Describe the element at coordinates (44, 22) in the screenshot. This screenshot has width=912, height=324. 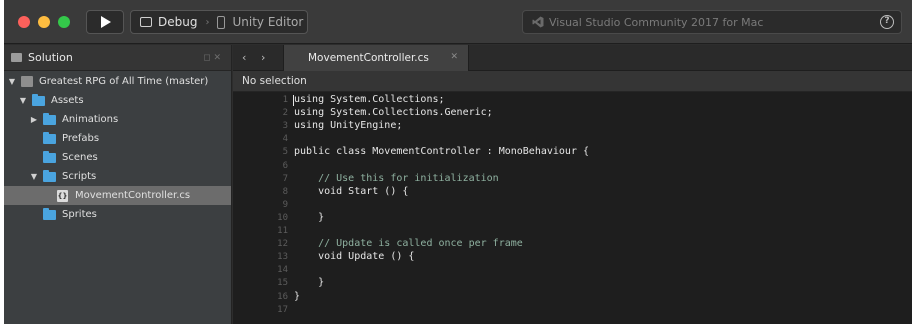
I see `minimize-window-button` at that location.